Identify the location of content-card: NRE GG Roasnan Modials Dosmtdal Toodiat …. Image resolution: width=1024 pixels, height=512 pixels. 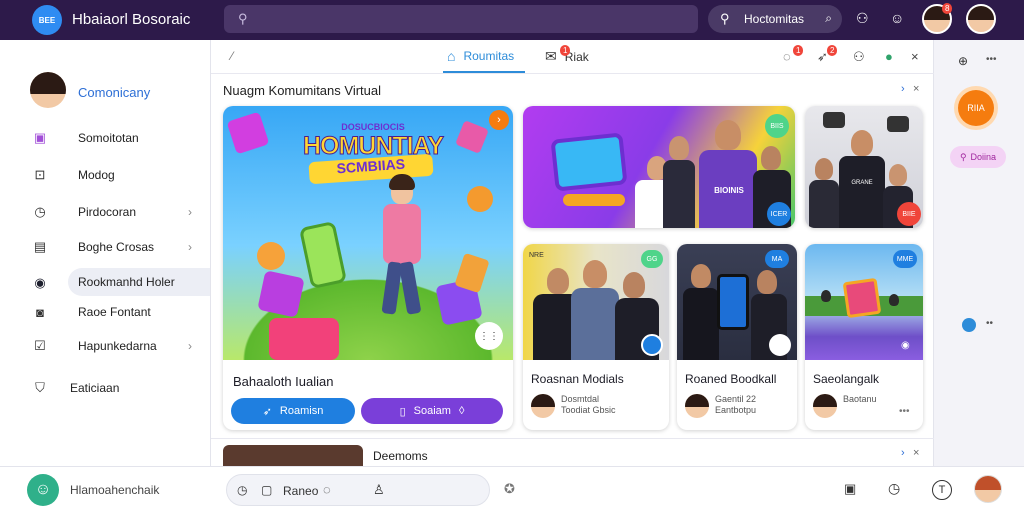
(596, 337).